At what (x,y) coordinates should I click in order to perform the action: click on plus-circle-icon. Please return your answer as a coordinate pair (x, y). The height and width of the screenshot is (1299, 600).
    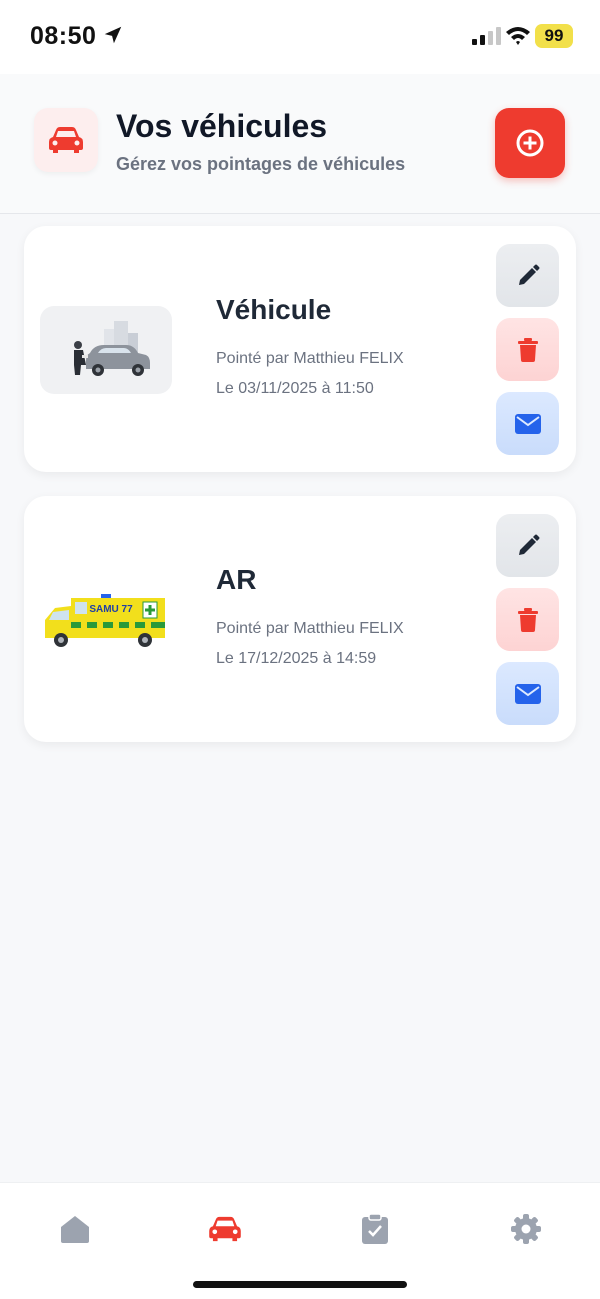
    Looking at the image, I should click on (530, 143).